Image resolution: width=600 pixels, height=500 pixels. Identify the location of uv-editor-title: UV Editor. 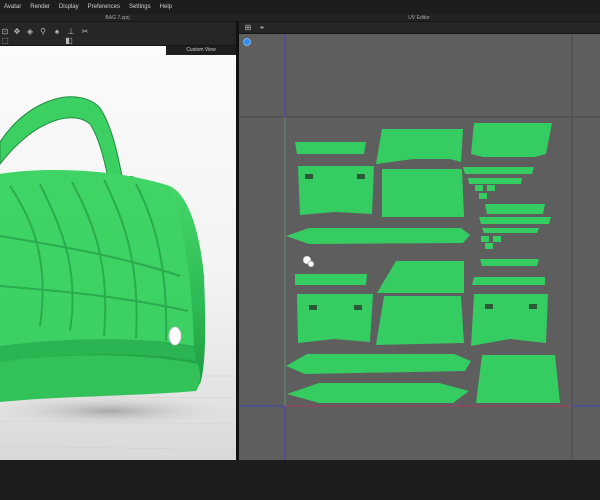
(419, 18).